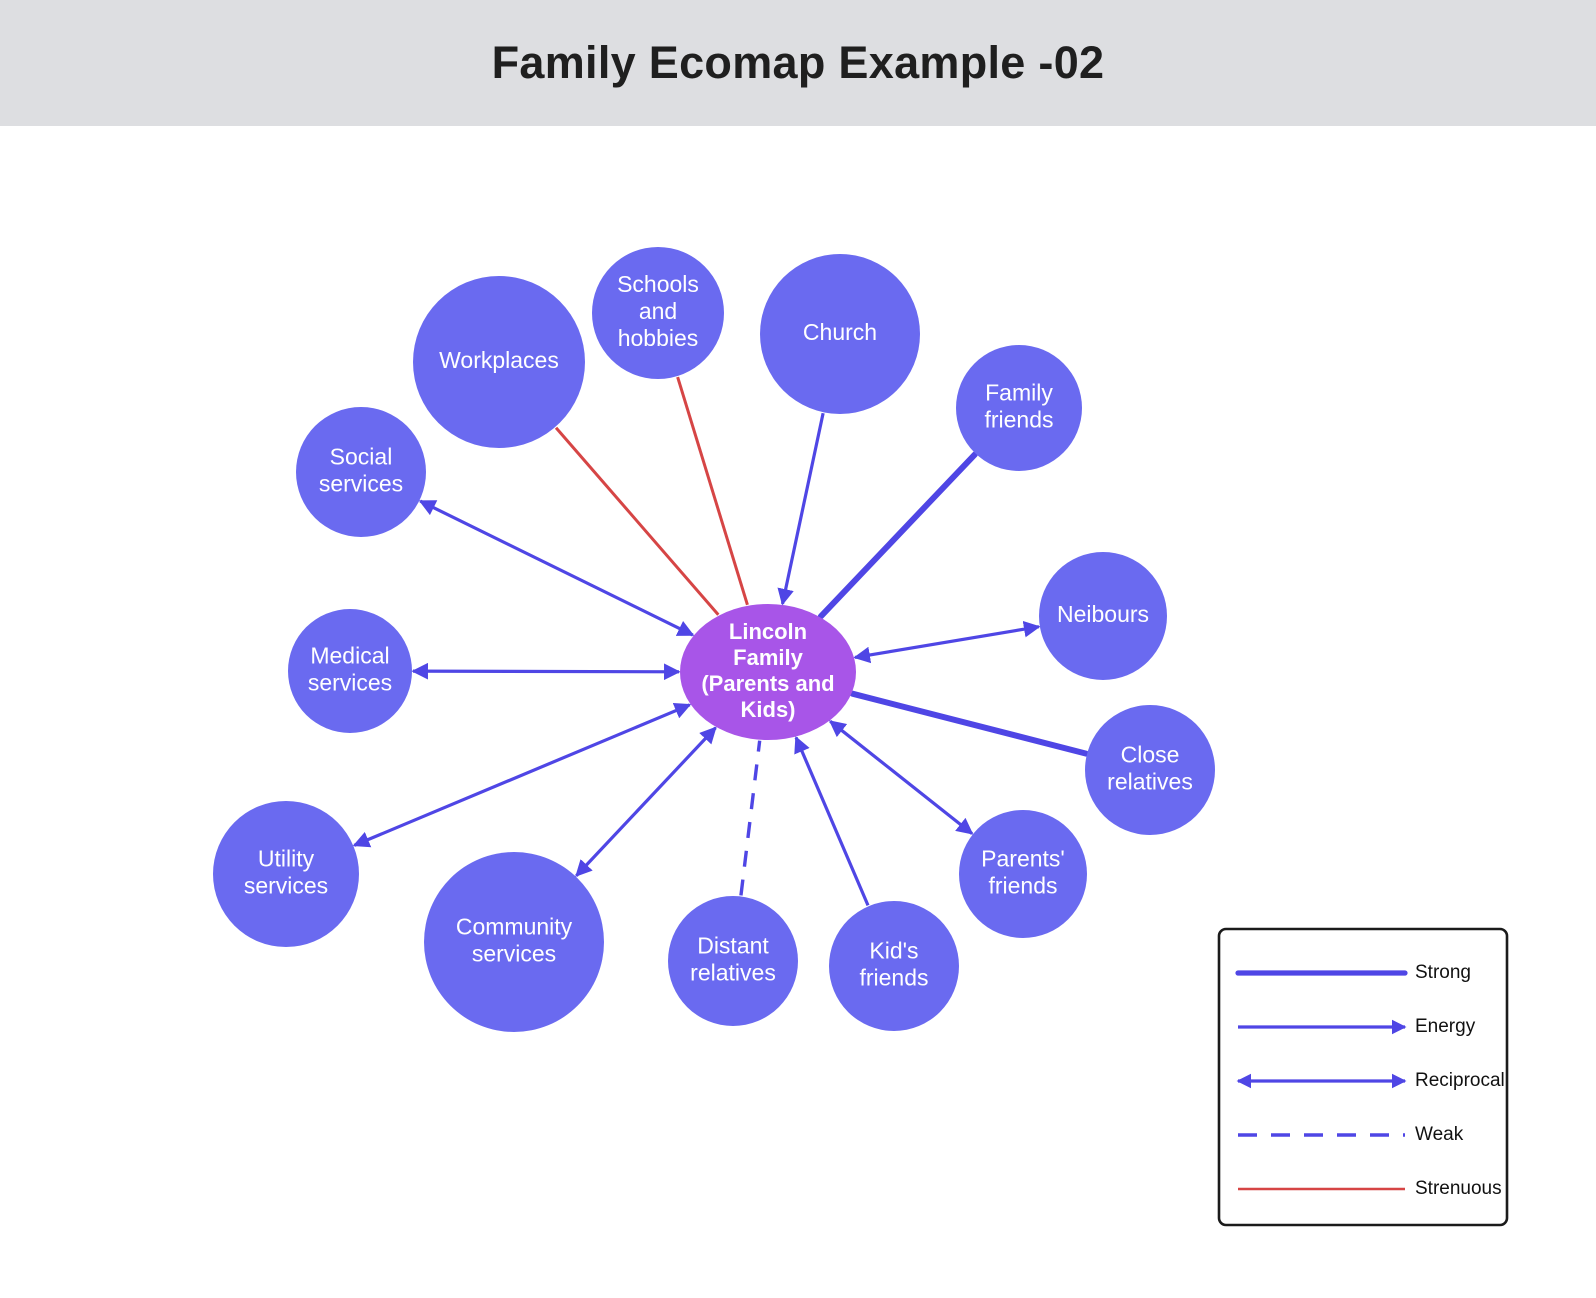 The image size is (1596, 1298). I want to click on node-community-services: Communityservices, so click(514, 942).